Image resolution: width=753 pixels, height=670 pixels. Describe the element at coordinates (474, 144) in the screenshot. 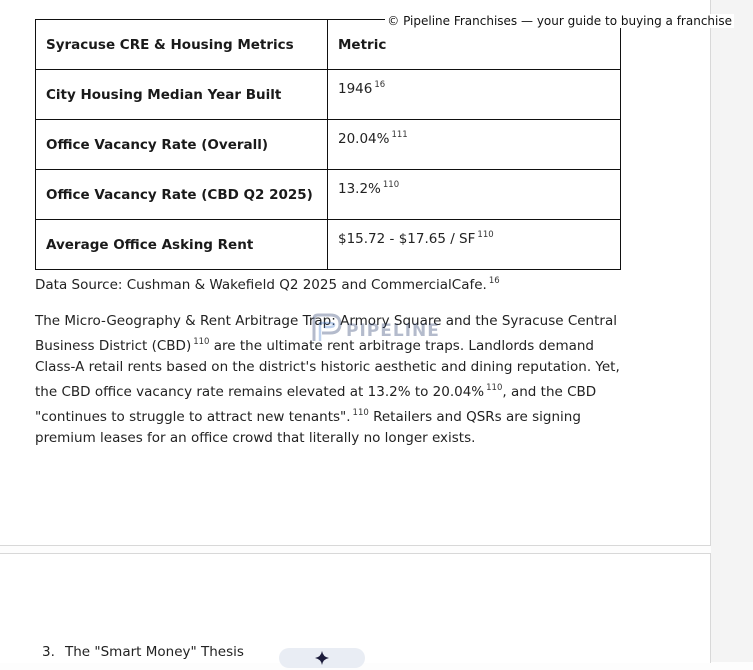

I see `table-cell-value: 20.04% 111` at that location.